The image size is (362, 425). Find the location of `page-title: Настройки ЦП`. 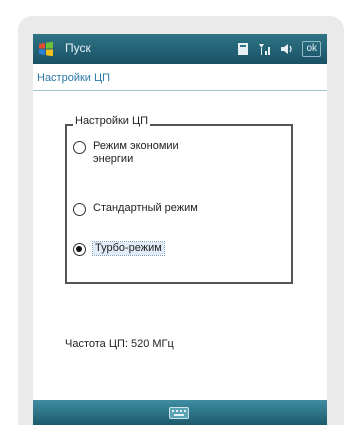

page-title: Настройки ЦП is located at coordinates (74, 78).